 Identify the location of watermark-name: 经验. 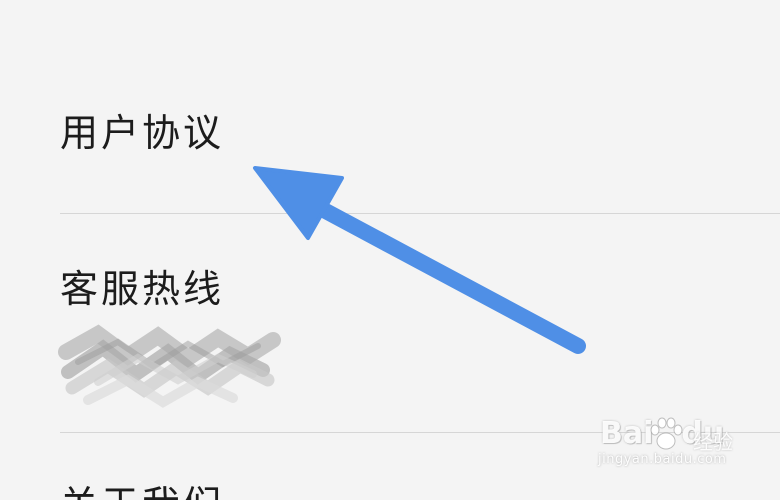
(713, 442).